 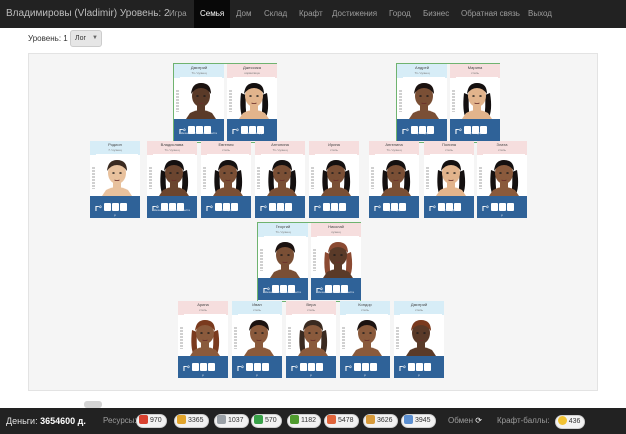 What do you see at coordinates (81, 38) in the screenshot?
I see `level-select-value: Лог` at bounding box center [81, 38].